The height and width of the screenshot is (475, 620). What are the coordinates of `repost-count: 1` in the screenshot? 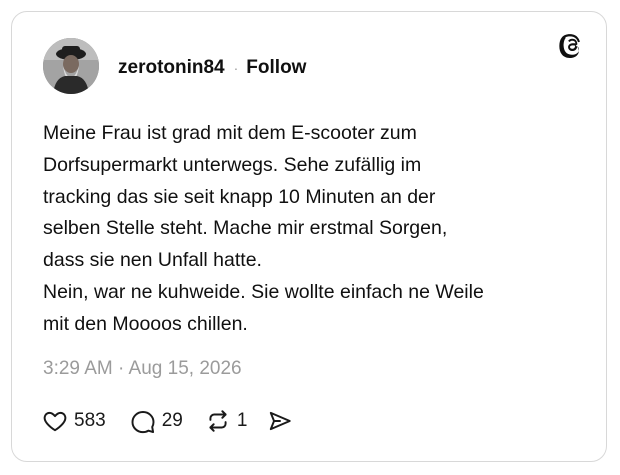 It's located at (242, 420).